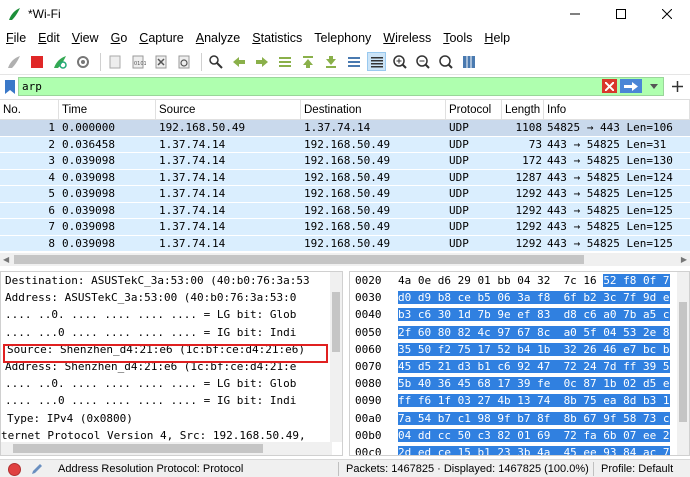 This screenshot has height=477, width=690. What do you see at coordinates (59, 61) in the screenshot?
I see `restart-capture-button` at bounding box center [59, 61].